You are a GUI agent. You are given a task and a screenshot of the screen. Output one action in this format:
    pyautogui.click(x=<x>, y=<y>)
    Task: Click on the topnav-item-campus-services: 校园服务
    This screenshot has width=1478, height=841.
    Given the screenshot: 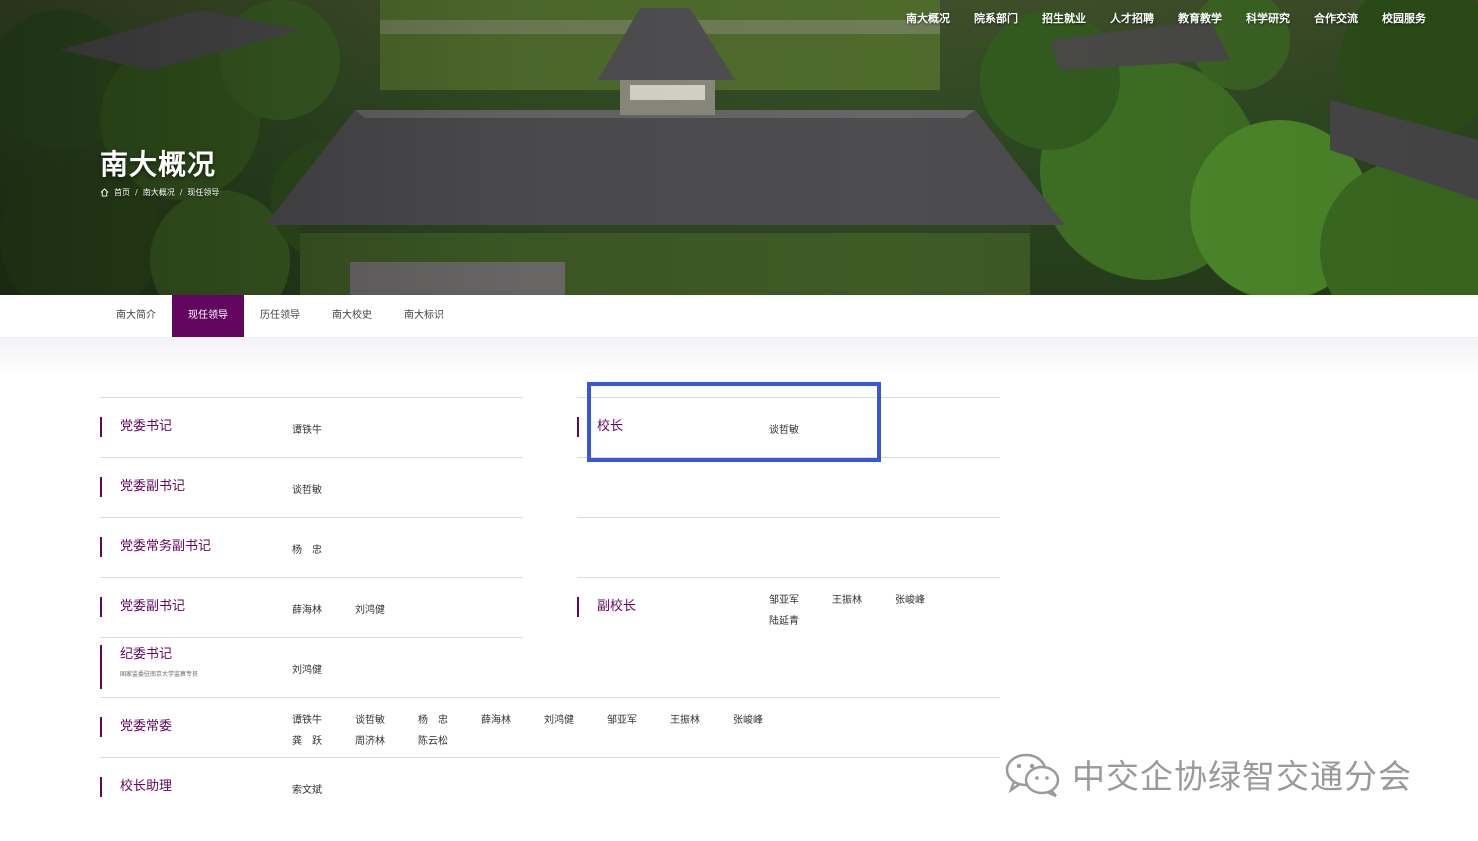 What is the action you would take?
    pyautogui.click(x=1404, y=18)
    